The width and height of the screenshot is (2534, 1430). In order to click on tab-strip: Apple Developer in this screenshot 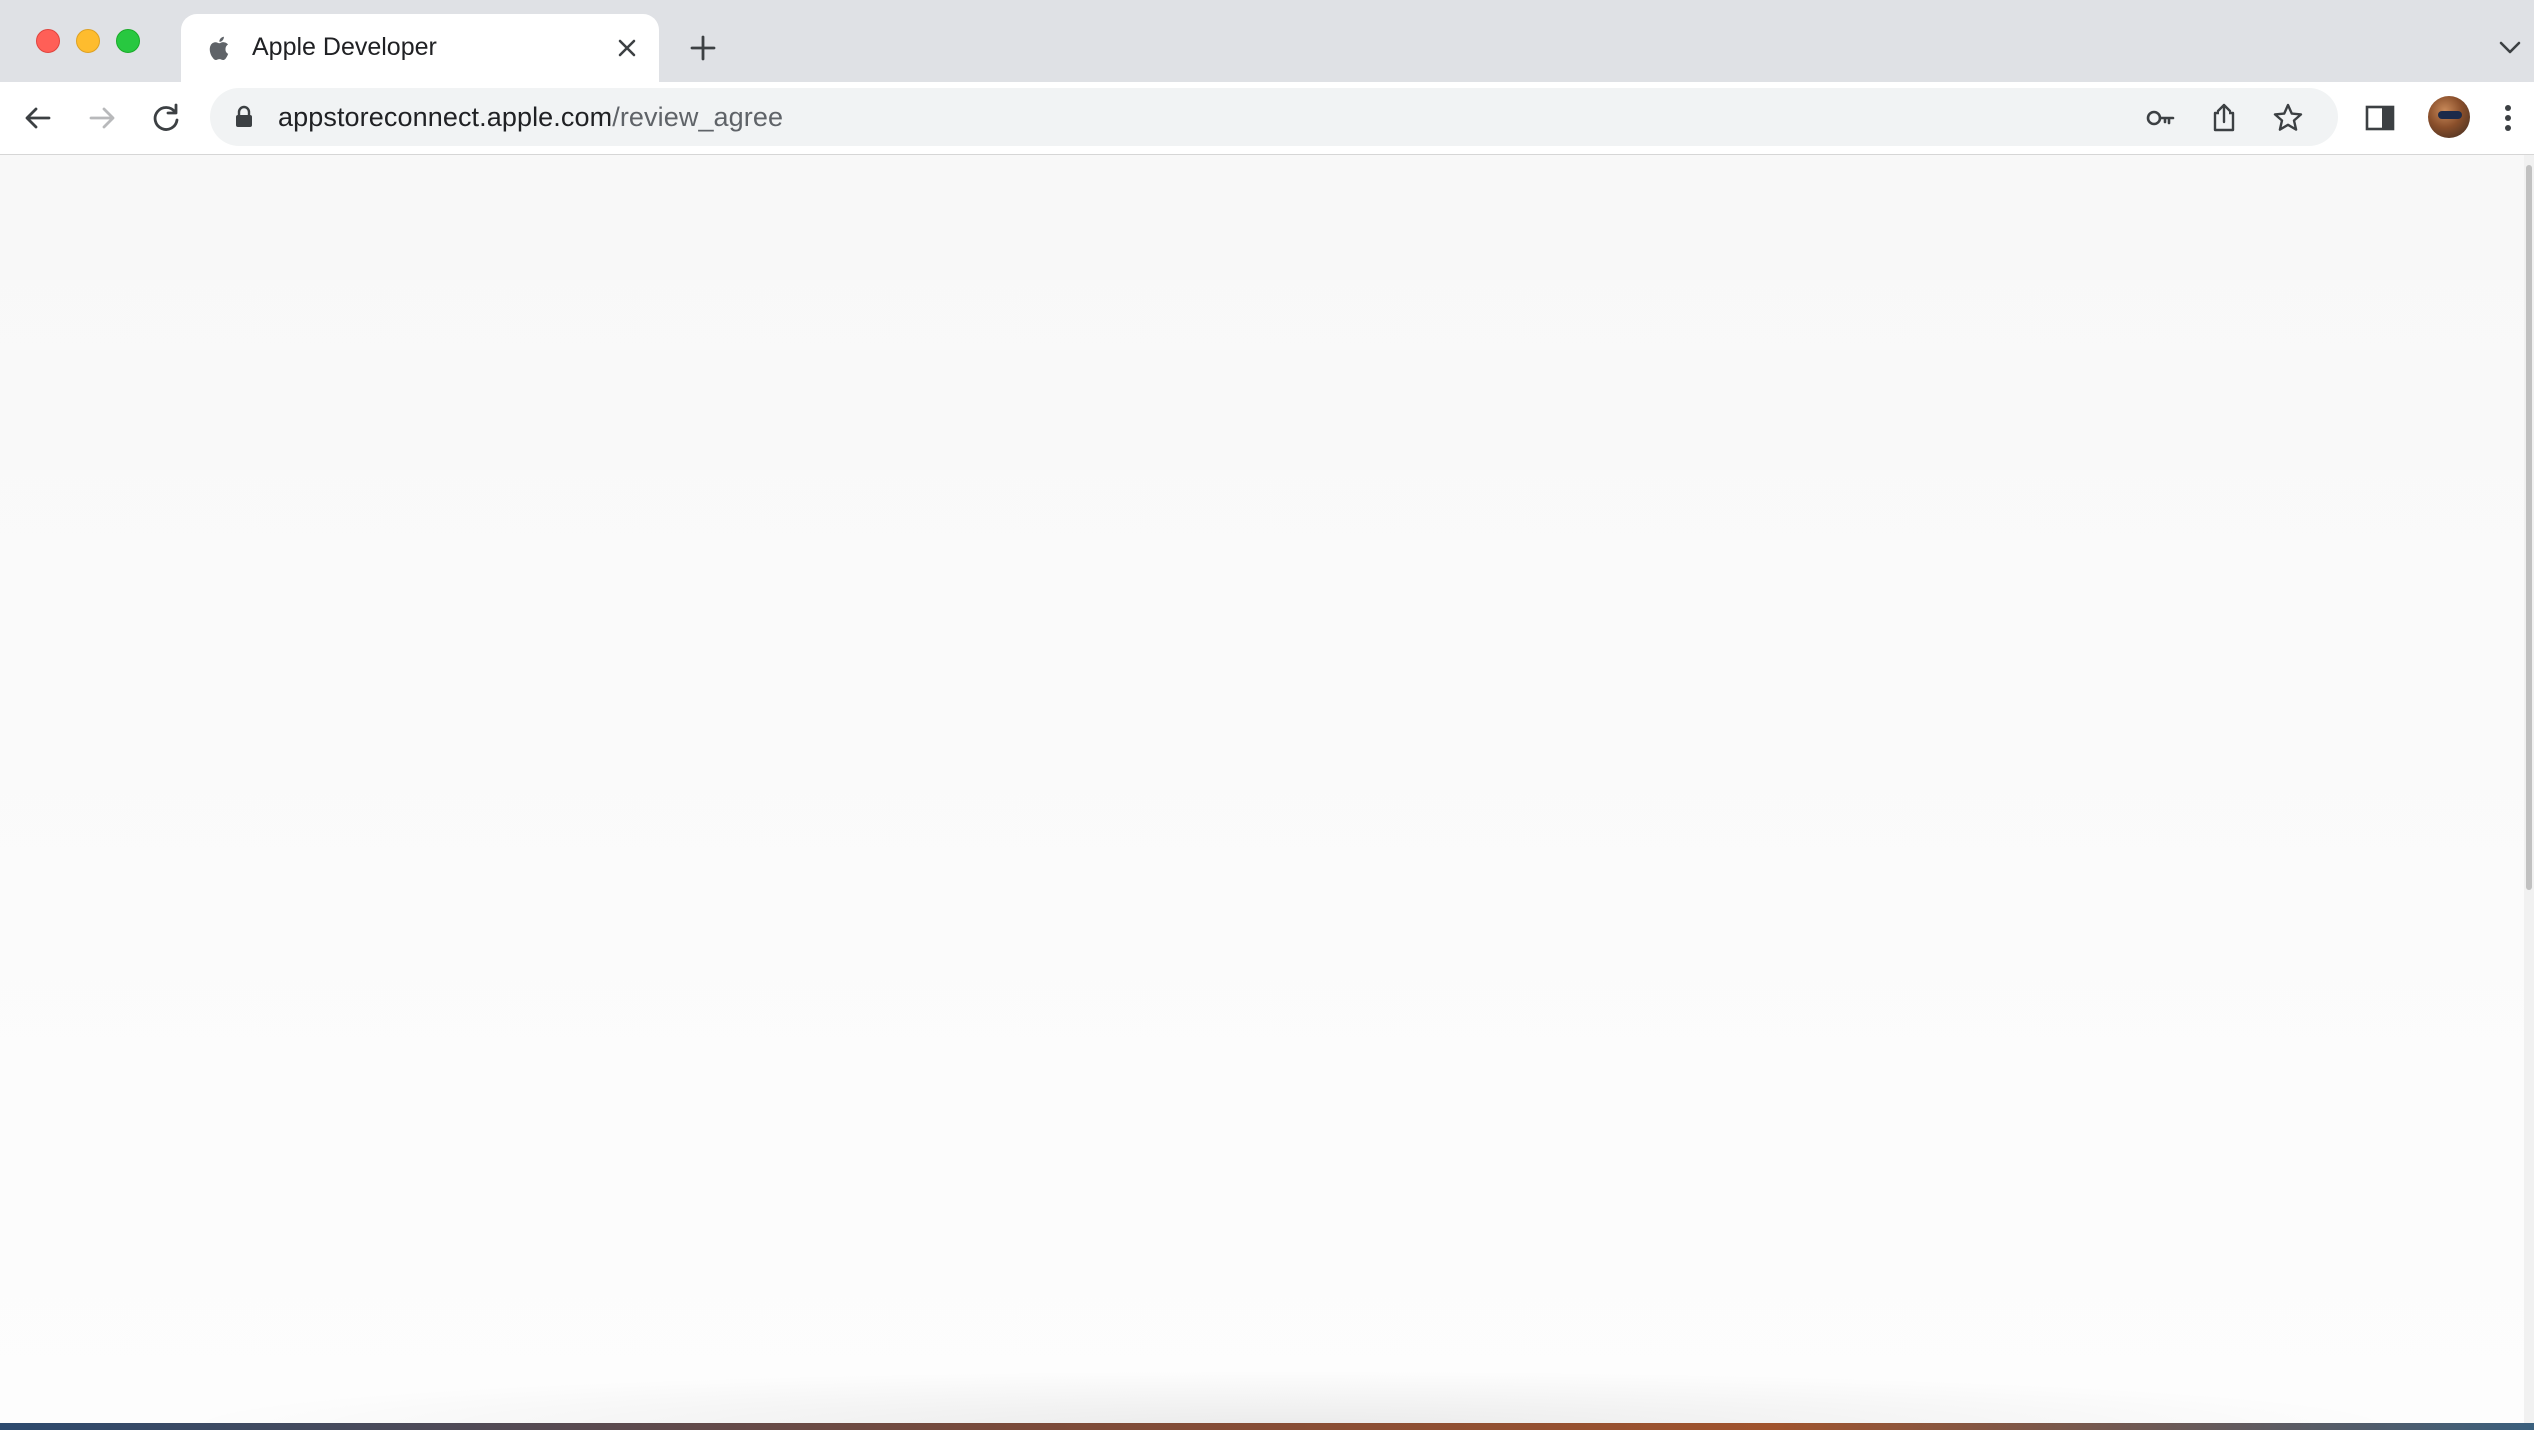, I will do `click(1267, 41)`.